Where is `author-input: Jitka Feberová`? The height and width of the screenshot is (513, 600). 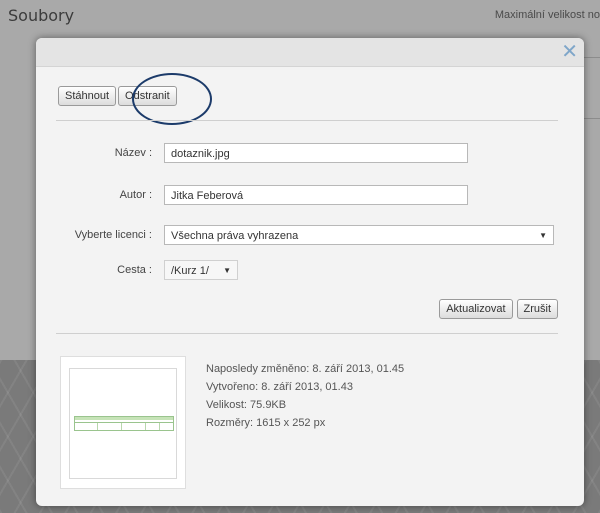 author-input: Jitka Feberová is located at coordinates (316, 195).